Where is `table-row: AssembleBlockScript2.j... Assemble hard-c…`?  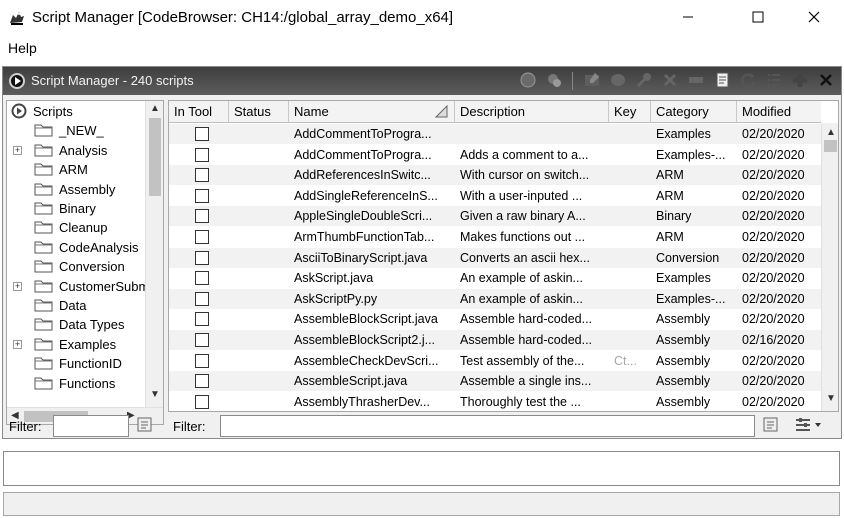 table-row: AssembleBlockScript2.j... Assemble hard-c… is located at coordinates (495, 340).